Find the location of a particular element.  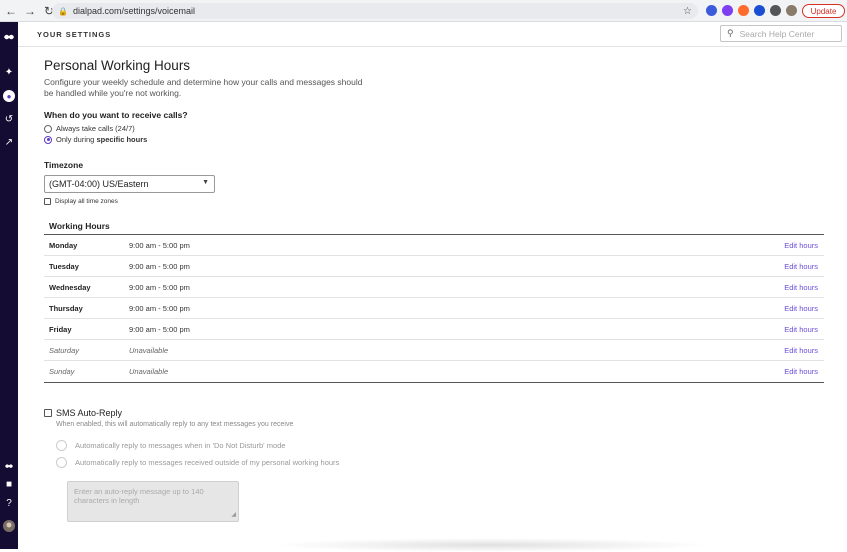

help-search-input: ⚲ Search Help Center is located at coordinates (781, 33).